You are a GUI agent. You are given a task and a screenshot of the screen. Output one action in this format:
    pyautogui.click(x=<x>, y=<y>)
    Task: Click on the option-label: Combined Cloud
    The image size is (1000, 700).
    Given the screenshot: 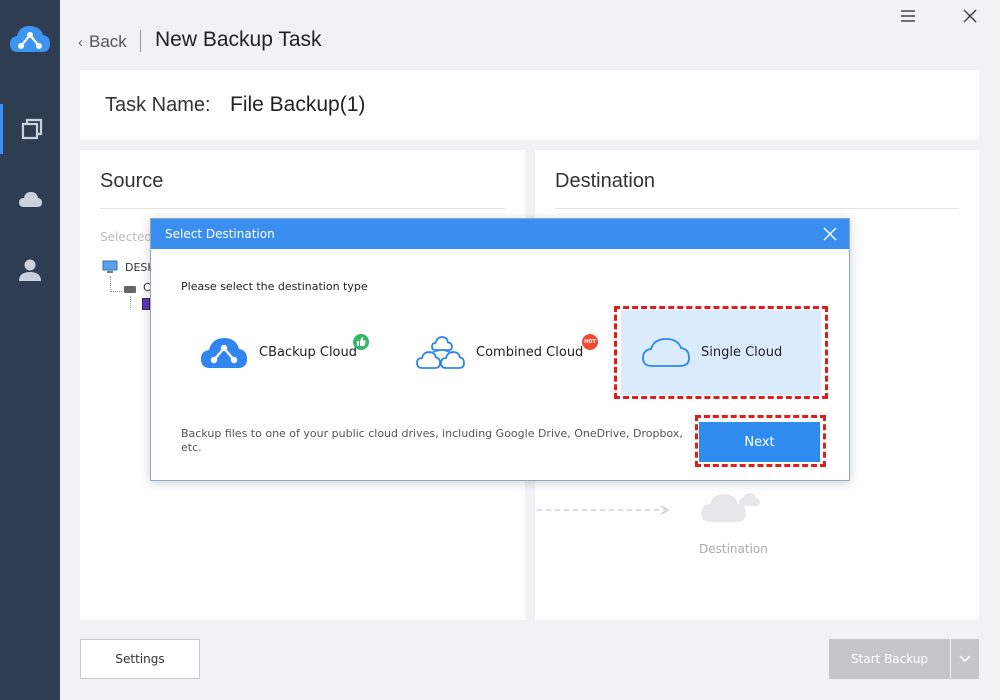 What is the action you would take?
    pyautogui.click(x=530, y=352)
    